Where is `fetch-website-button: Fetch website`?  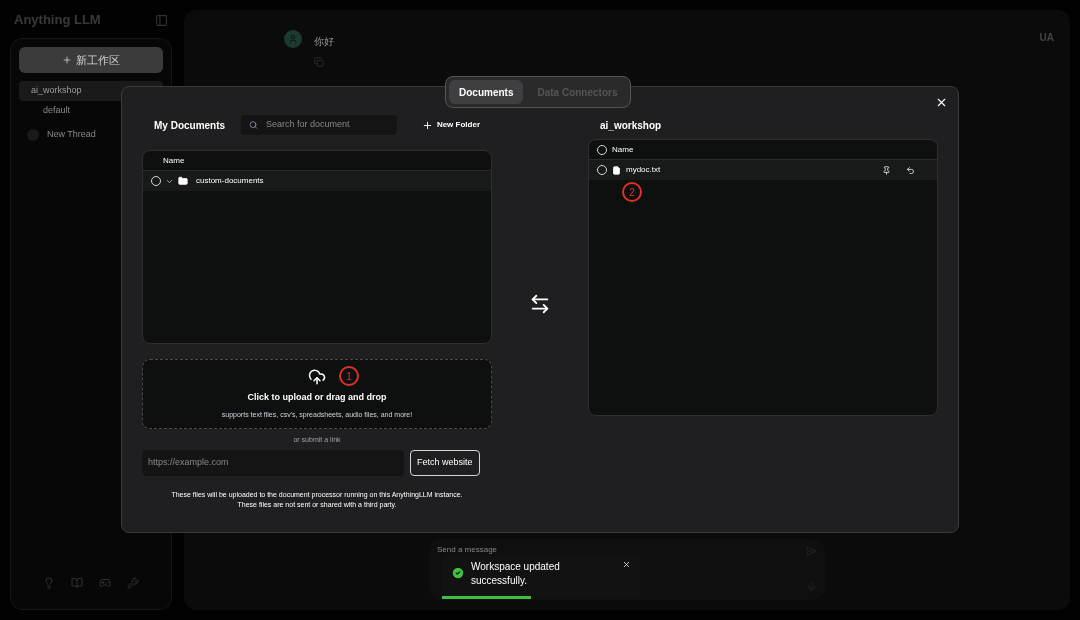
fetch-website-button: Fetch website is located at coordinates (445, 462).